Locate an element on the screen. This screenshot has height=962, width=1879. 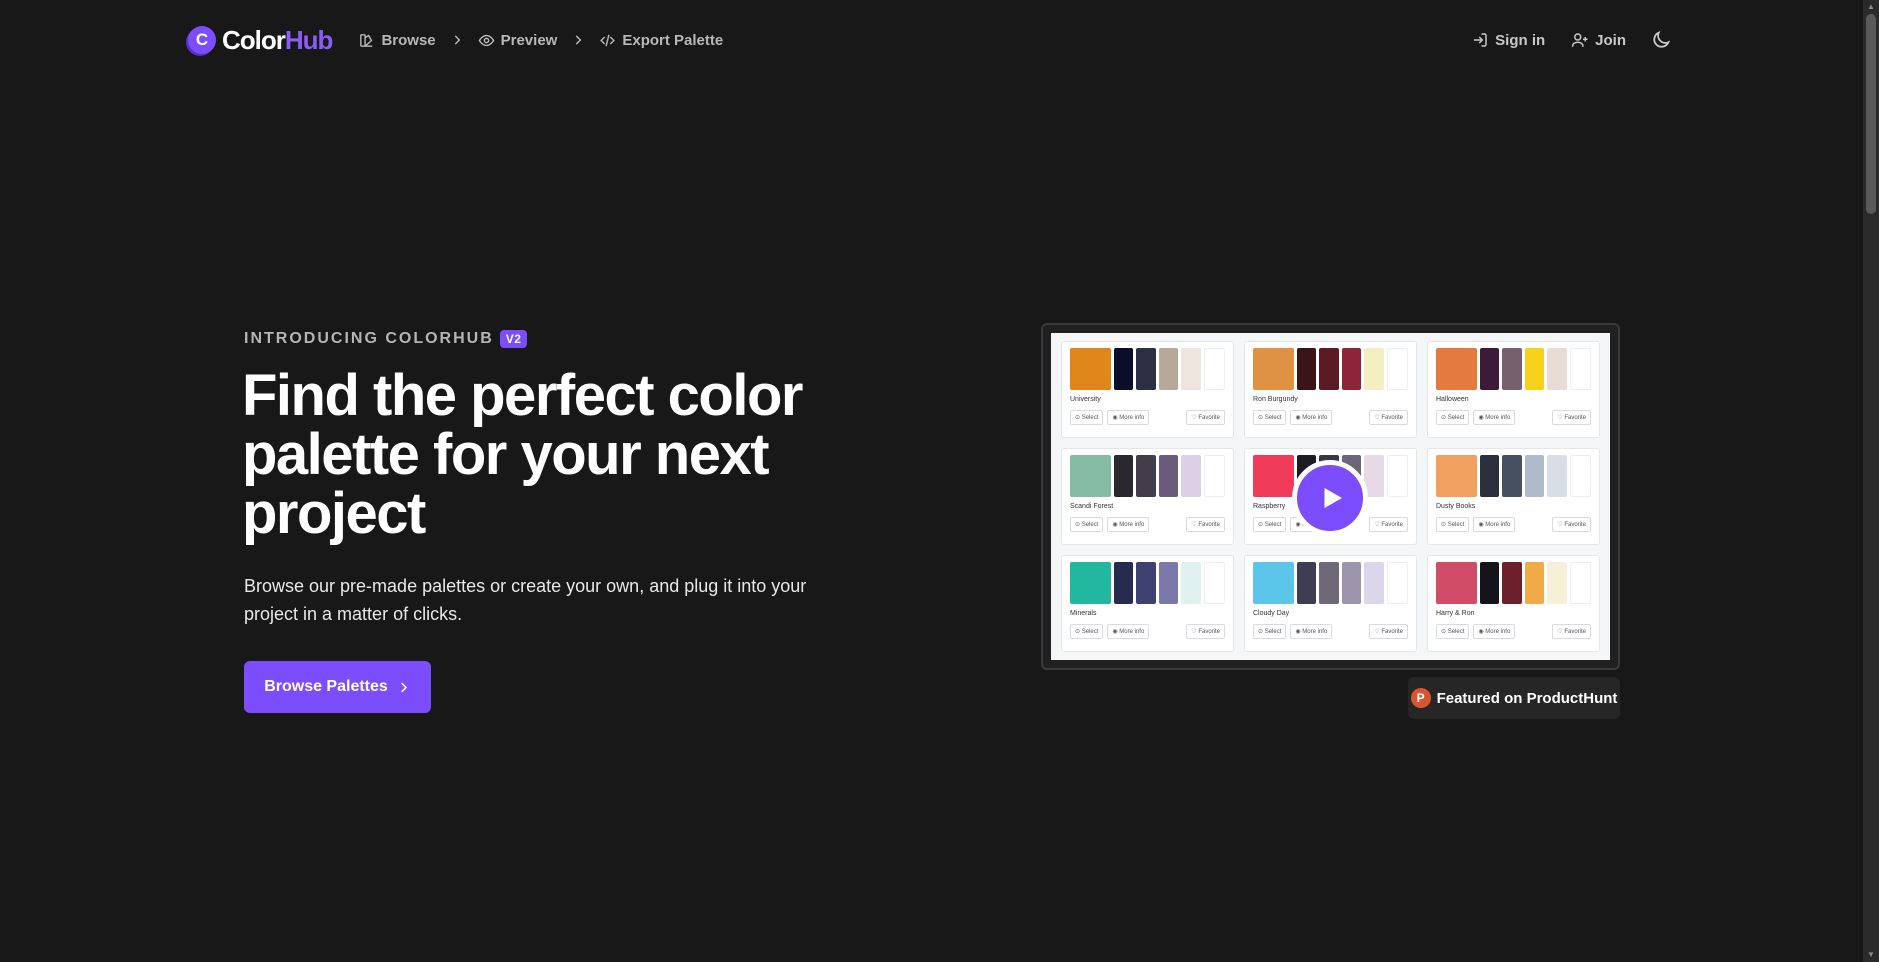
browse-palettes-label: Browse Palettes is located at coordinates (326, 686).